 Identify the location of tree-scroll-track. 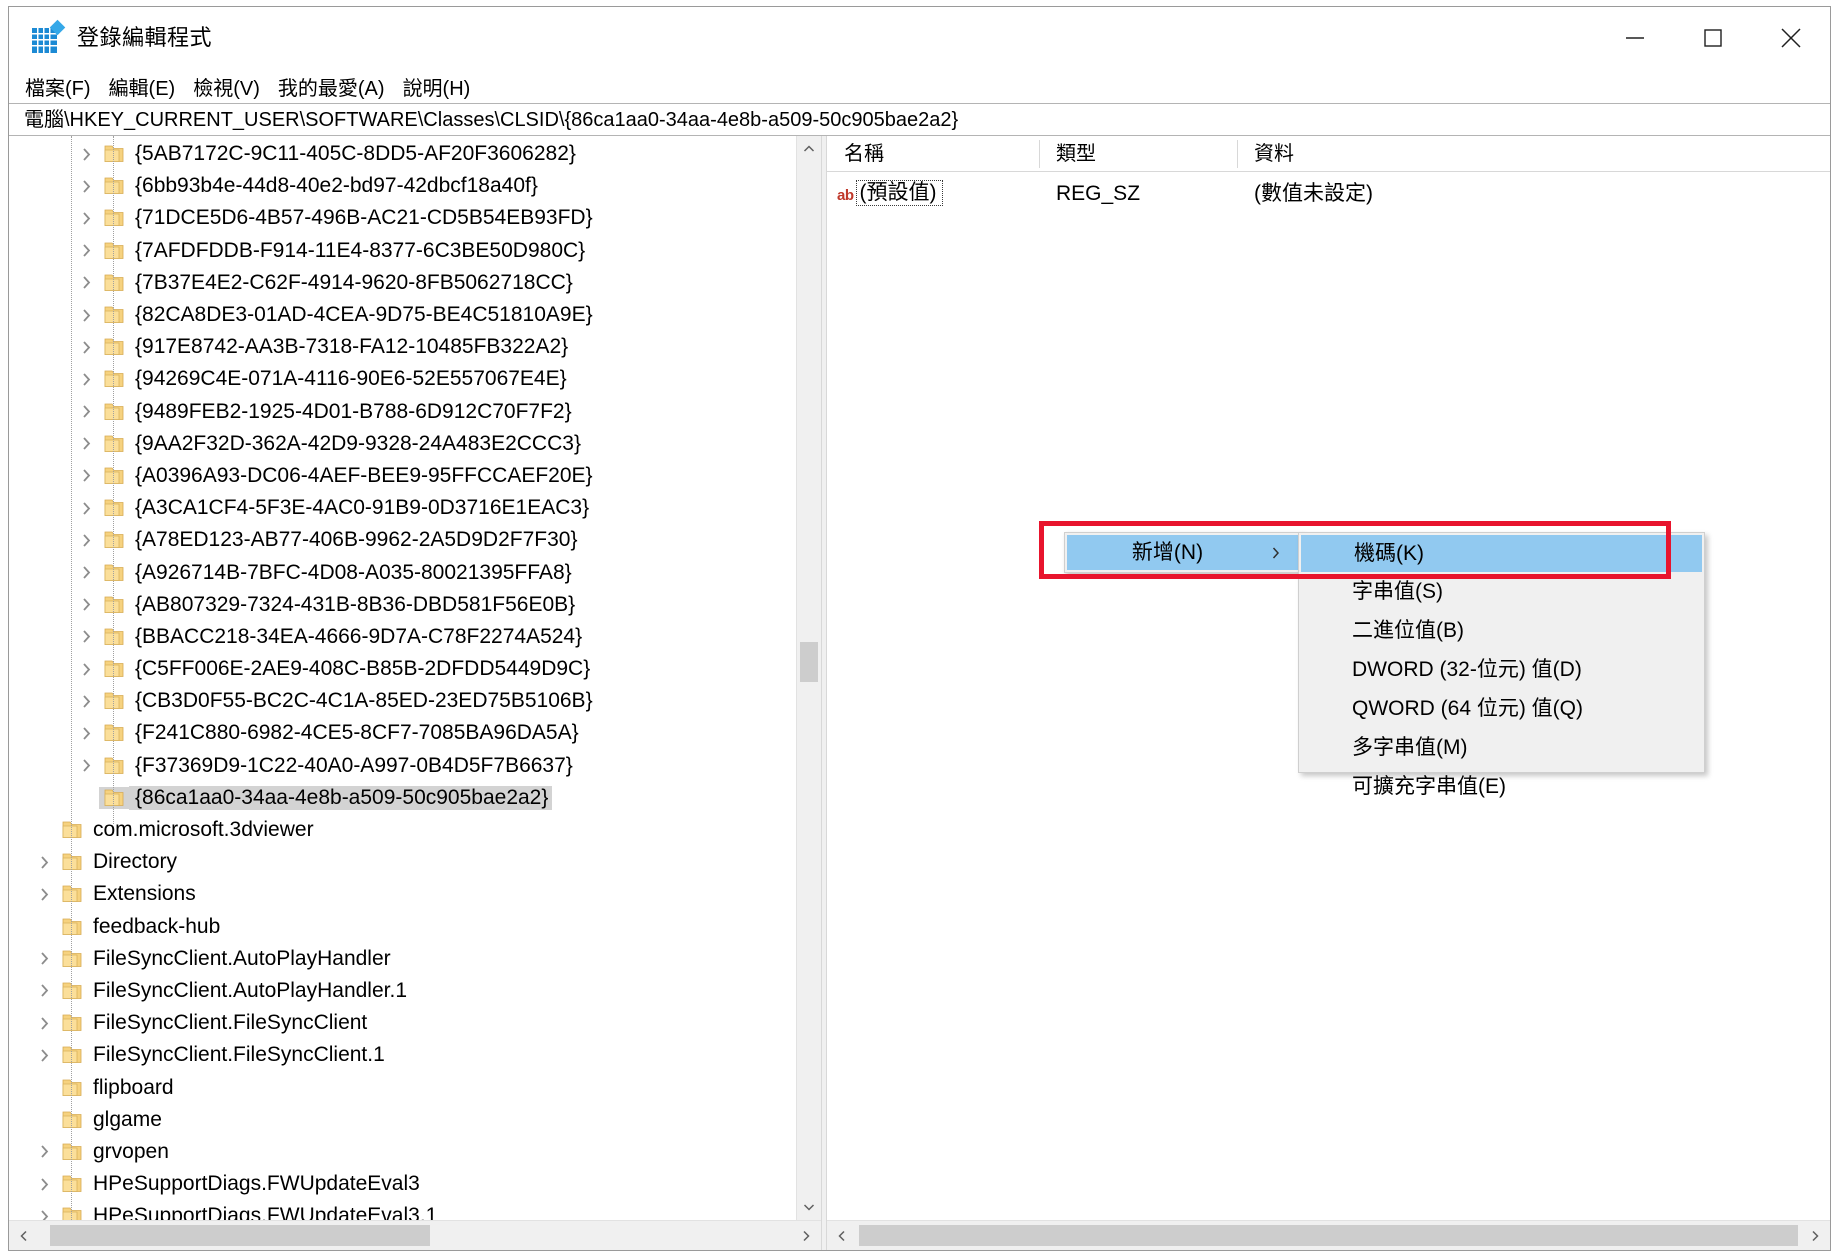
(809, 678).